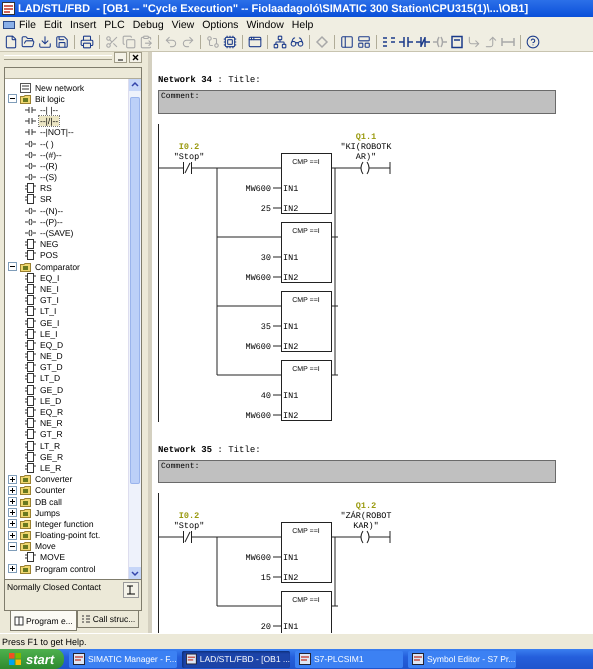  What do you see at coordinates (49, 289) in the screenshot?
I see `tree-item: NE_I` at bounding box center [49, 289].